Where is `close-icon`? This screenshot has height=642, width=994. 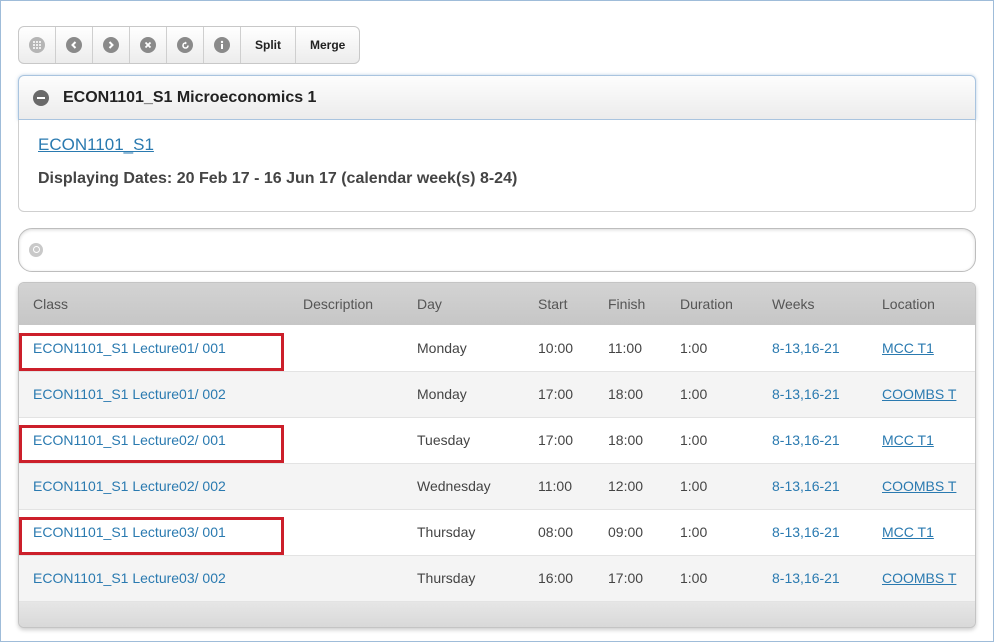 close-icon is located at coordinates (148, 45).